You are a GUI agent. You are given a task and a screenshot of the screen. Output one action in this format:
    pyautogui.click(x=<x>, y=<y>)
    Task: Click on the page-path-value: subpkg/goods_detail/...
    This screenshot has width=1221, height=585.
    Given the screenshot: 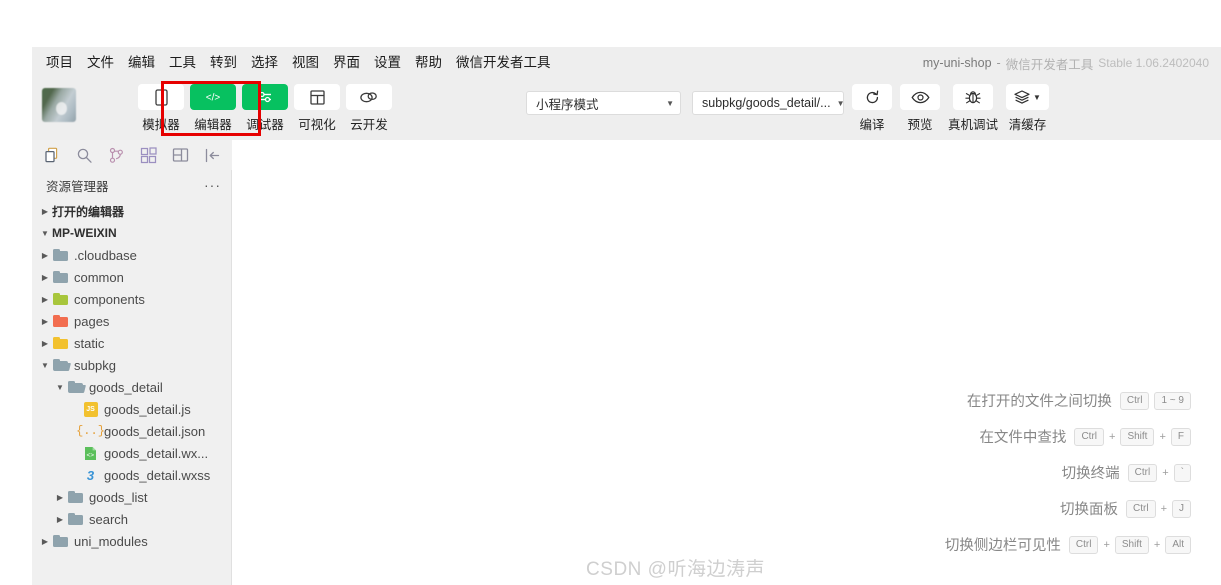 What is the action you would take?
    pyautogui.click(x=766, y=103)
    